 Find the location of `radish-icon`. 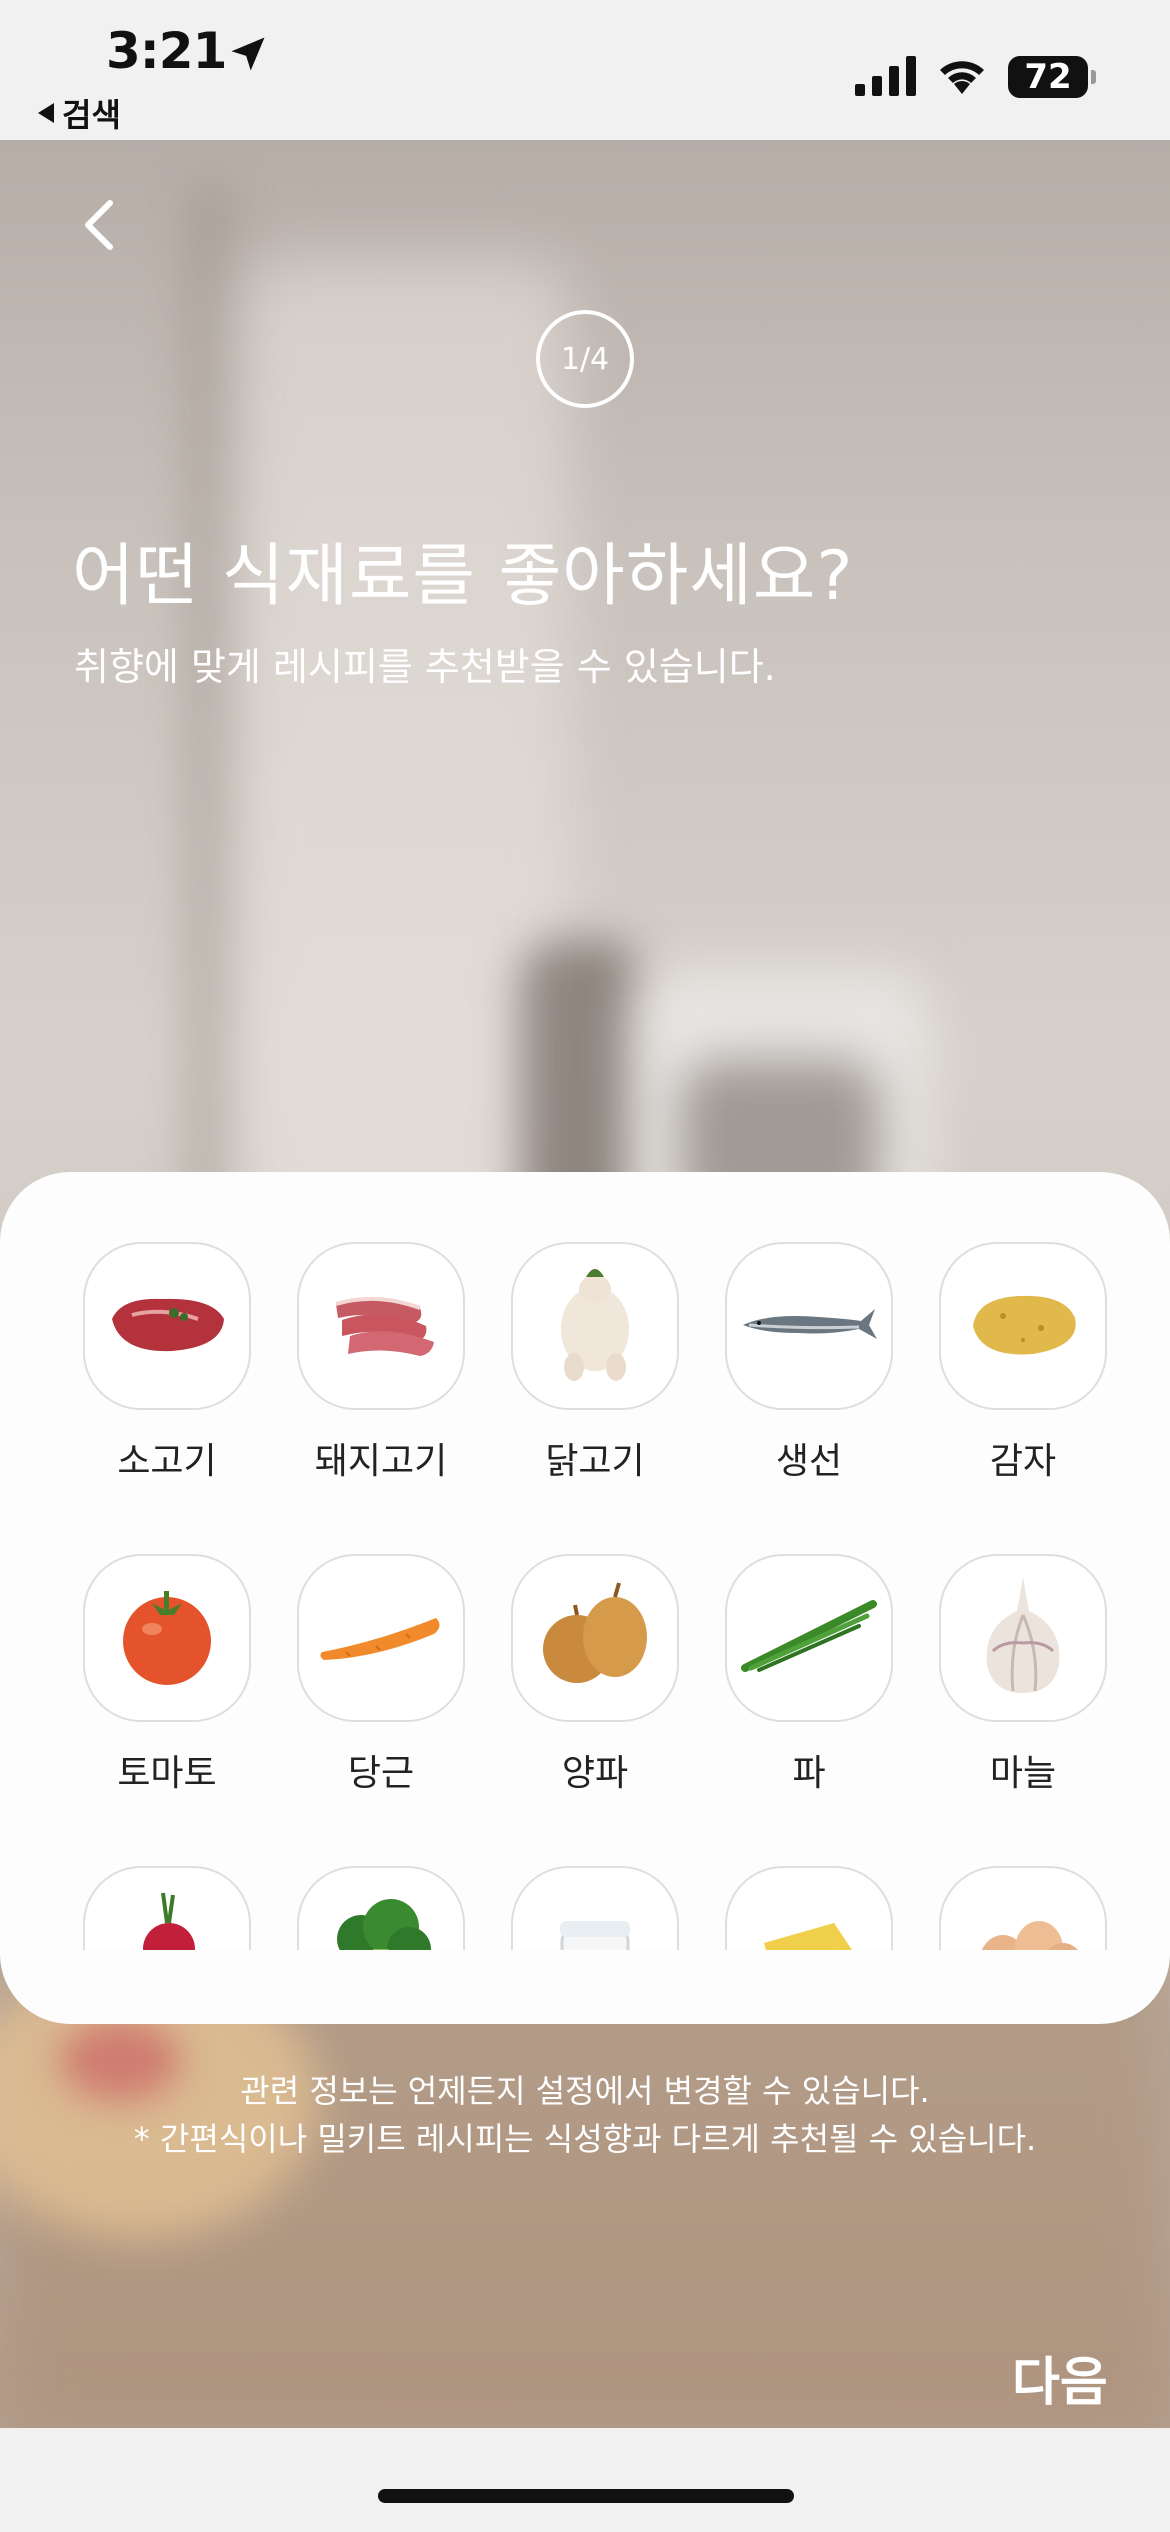

radish-icon is located at coordinates (167, 1916).